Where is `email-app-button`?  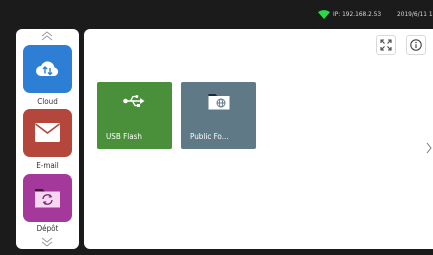
email-app-button is located at coordinates (47, 133).